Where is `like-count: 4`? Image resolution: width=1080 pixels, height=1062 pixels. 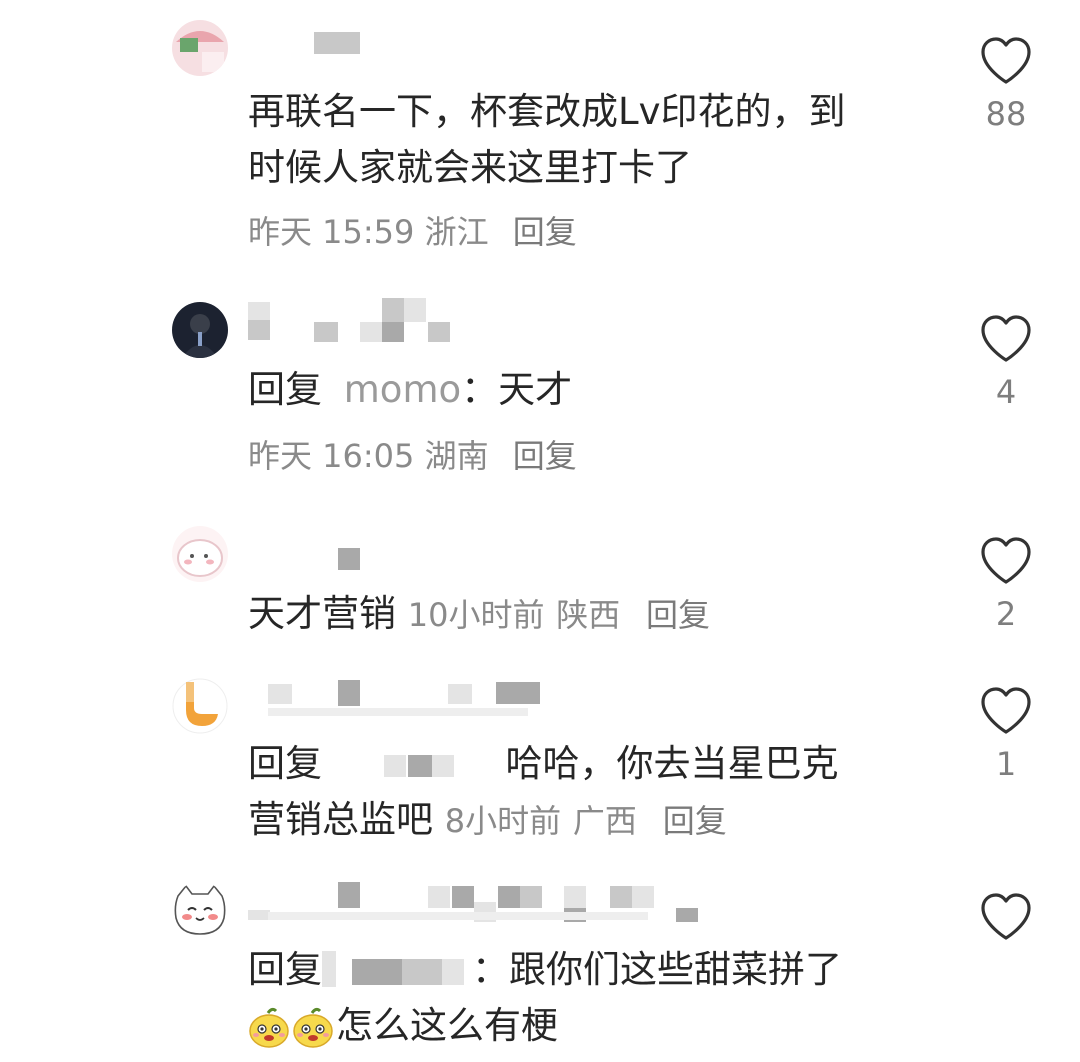 like-count: 4 is located at coordinates (1006, 392).